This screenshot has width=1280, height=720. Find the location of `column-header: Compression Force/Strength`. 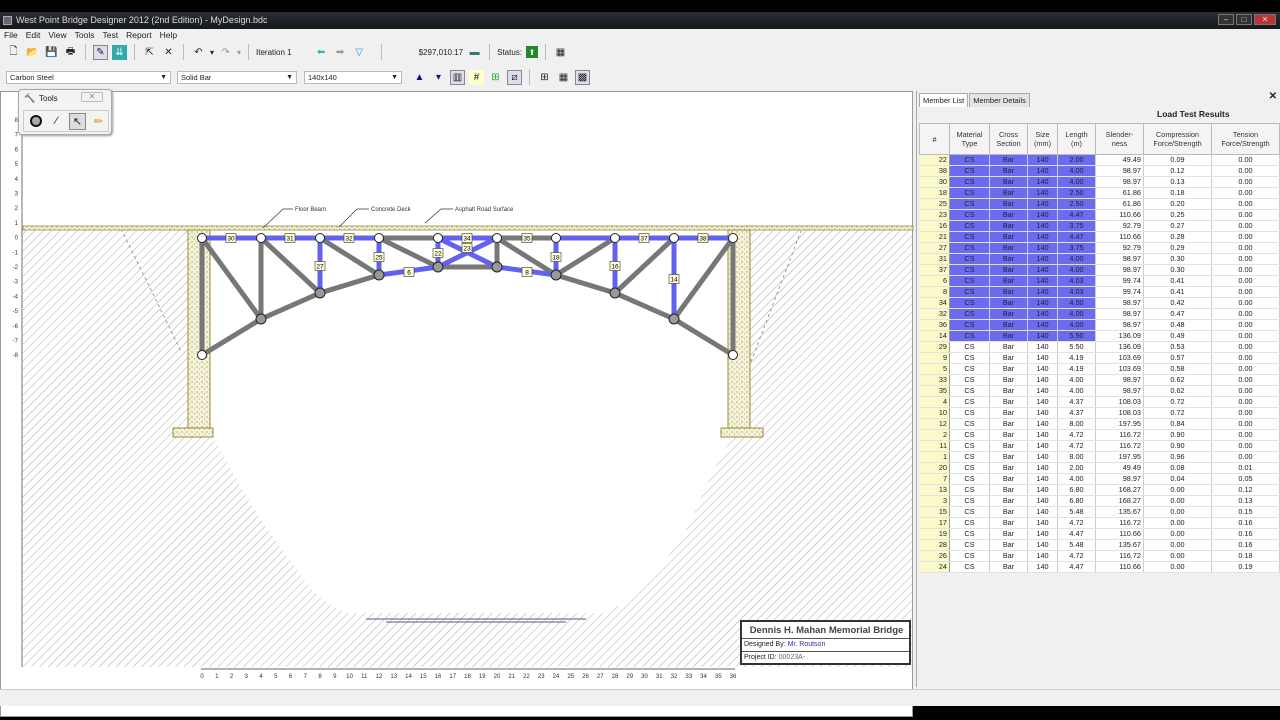

column-header: Compression Force/Strength is located at coordinates (1177, 139).